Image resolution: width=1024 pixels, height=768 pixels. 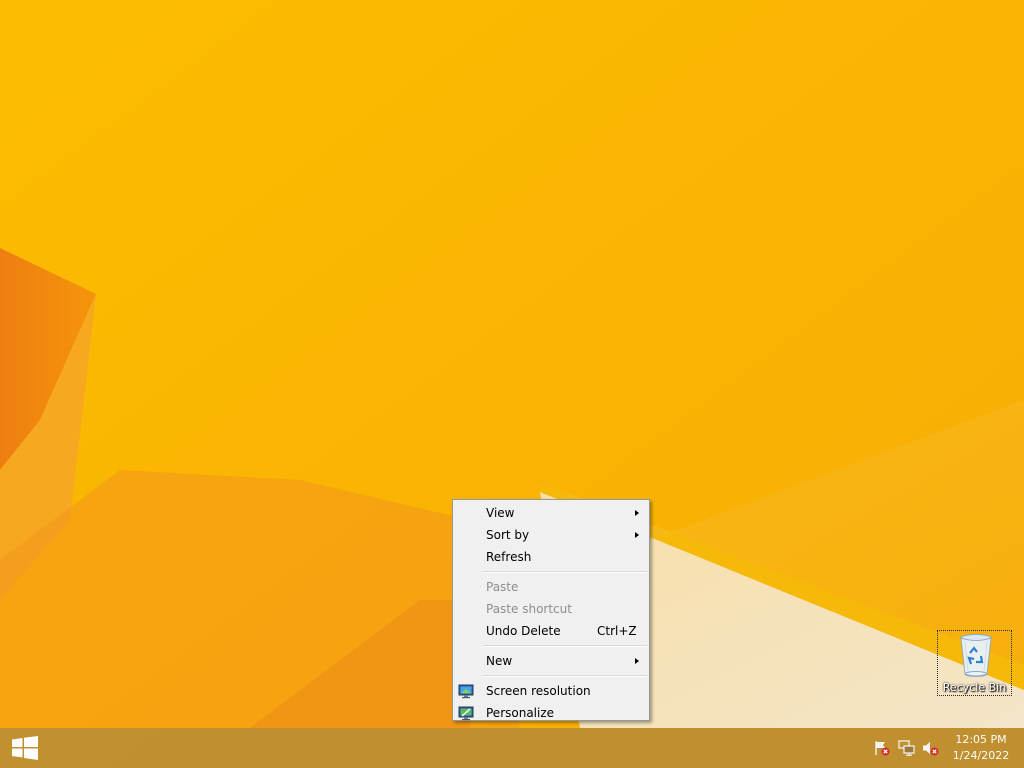 I want to click on clock-date: 1/24/2022, so click(x=981, y=755).